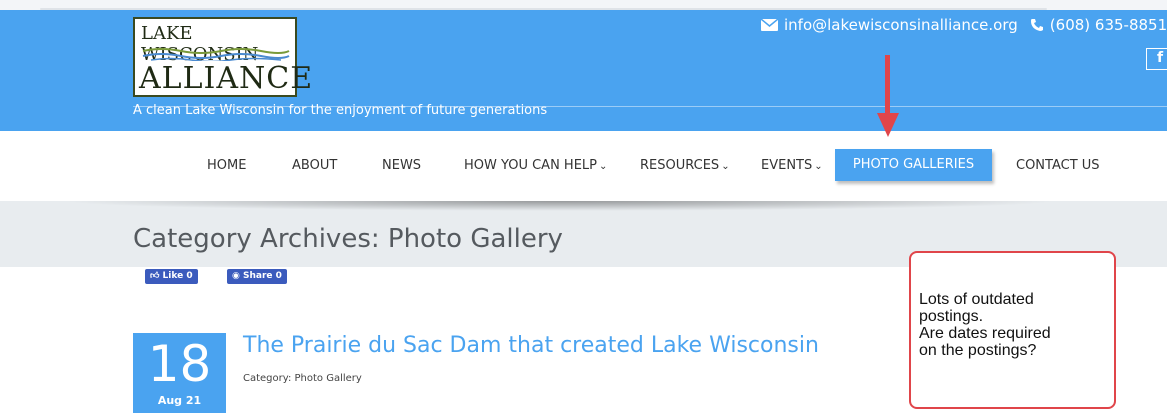  I want to click on red-arrow-icon, so click(888, 96).